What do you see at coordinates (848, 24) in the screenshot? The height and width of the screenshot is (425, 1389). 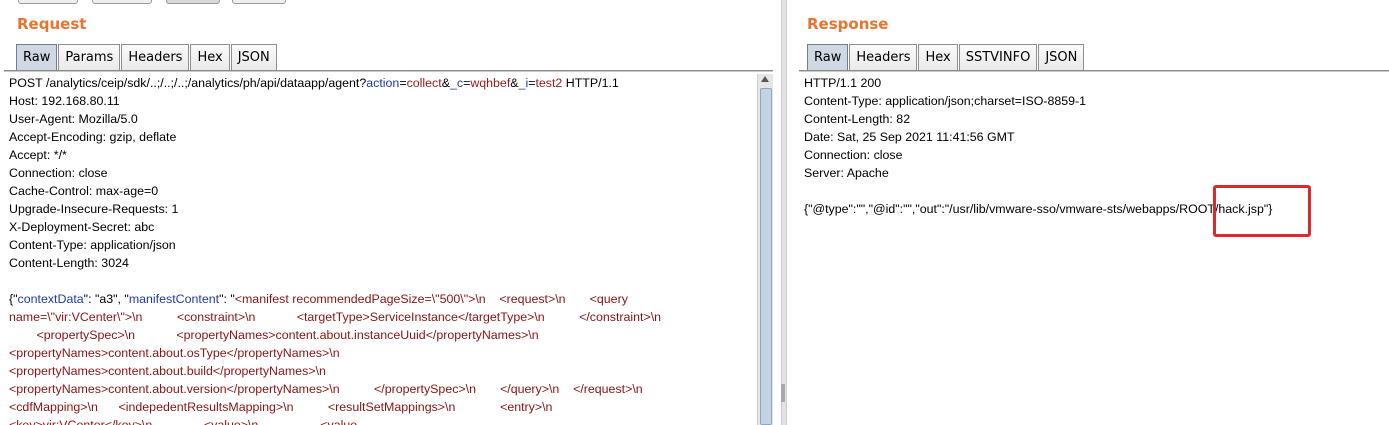 I see `response-title: Response` at bounding box center [848, 24].